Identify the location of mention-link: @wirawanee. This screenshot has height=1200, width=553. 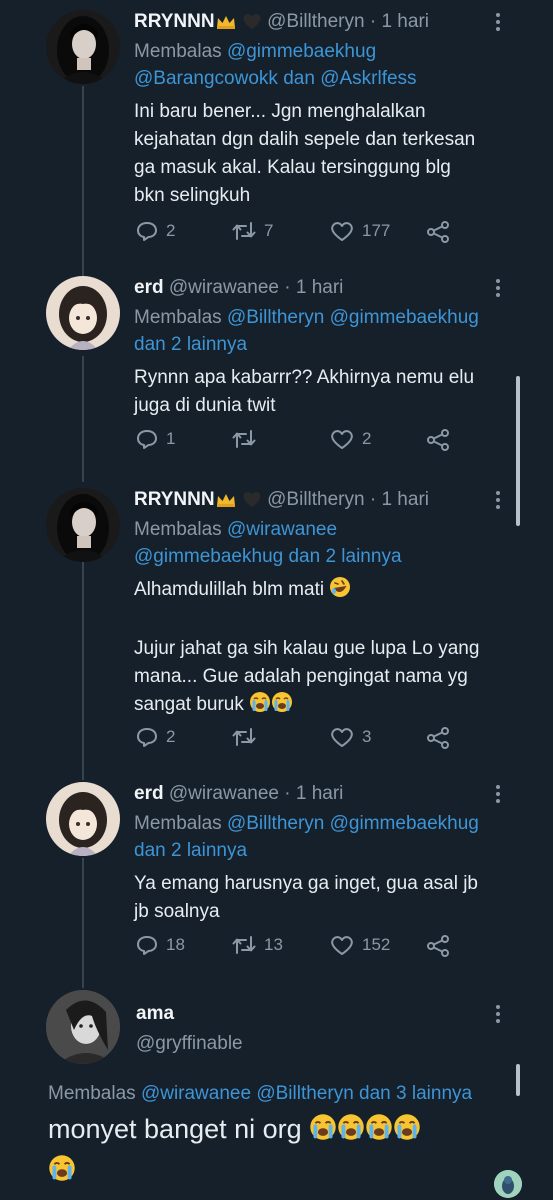
(282, 529).